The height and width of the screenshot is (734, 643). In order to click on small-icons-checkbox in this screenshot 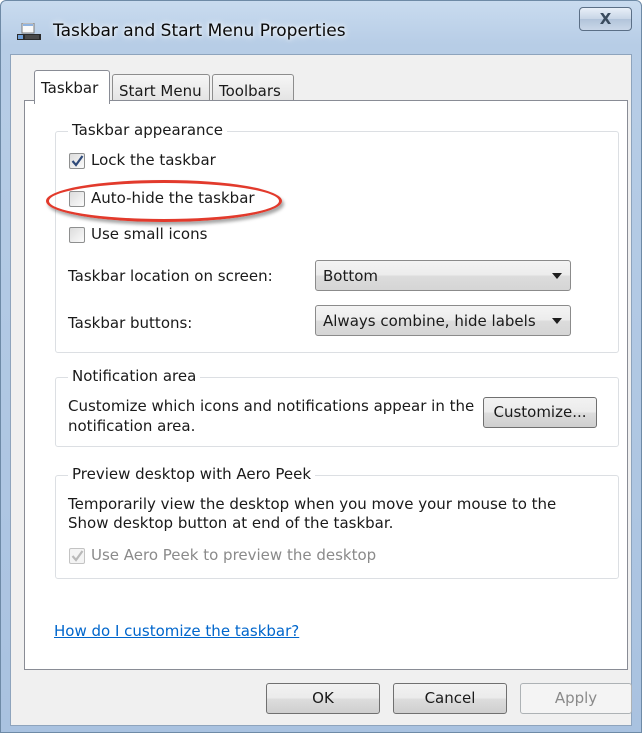, I will do `click(77, 235)`.